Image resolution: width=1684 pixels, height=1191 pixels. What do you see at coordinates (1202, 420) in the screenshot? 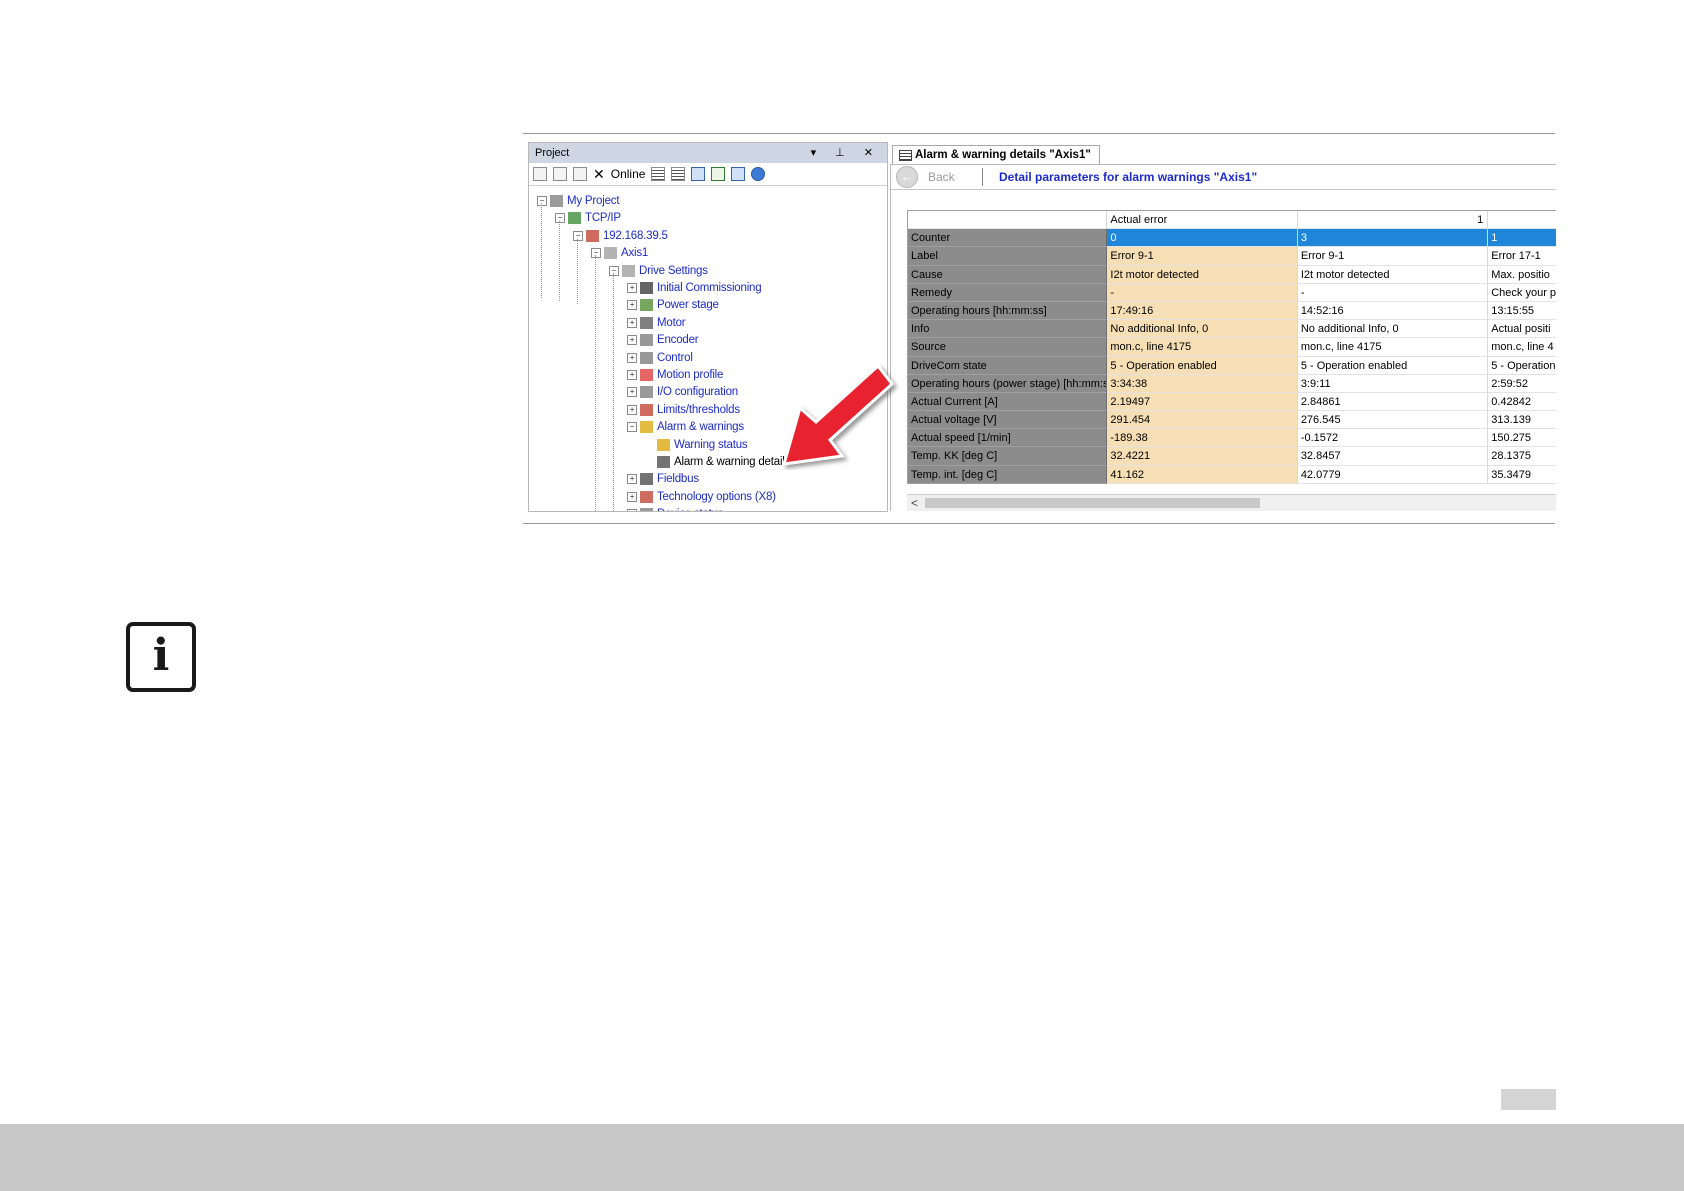
I see `table-cell: 291.454` at bounding box center [1202, 420].